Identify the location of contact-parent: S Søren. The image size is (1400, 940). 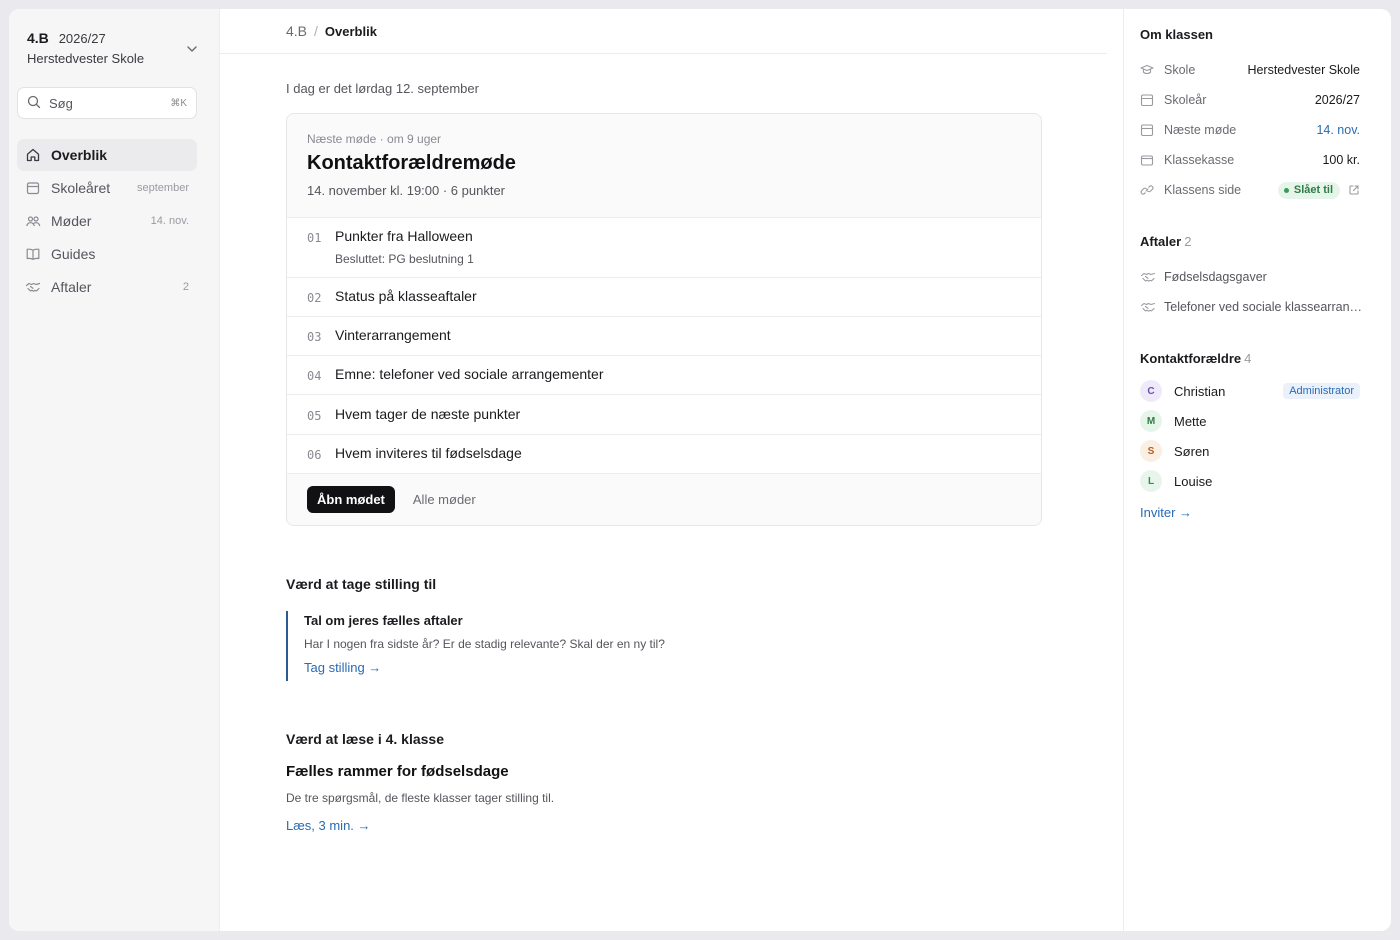
(1250, 451).